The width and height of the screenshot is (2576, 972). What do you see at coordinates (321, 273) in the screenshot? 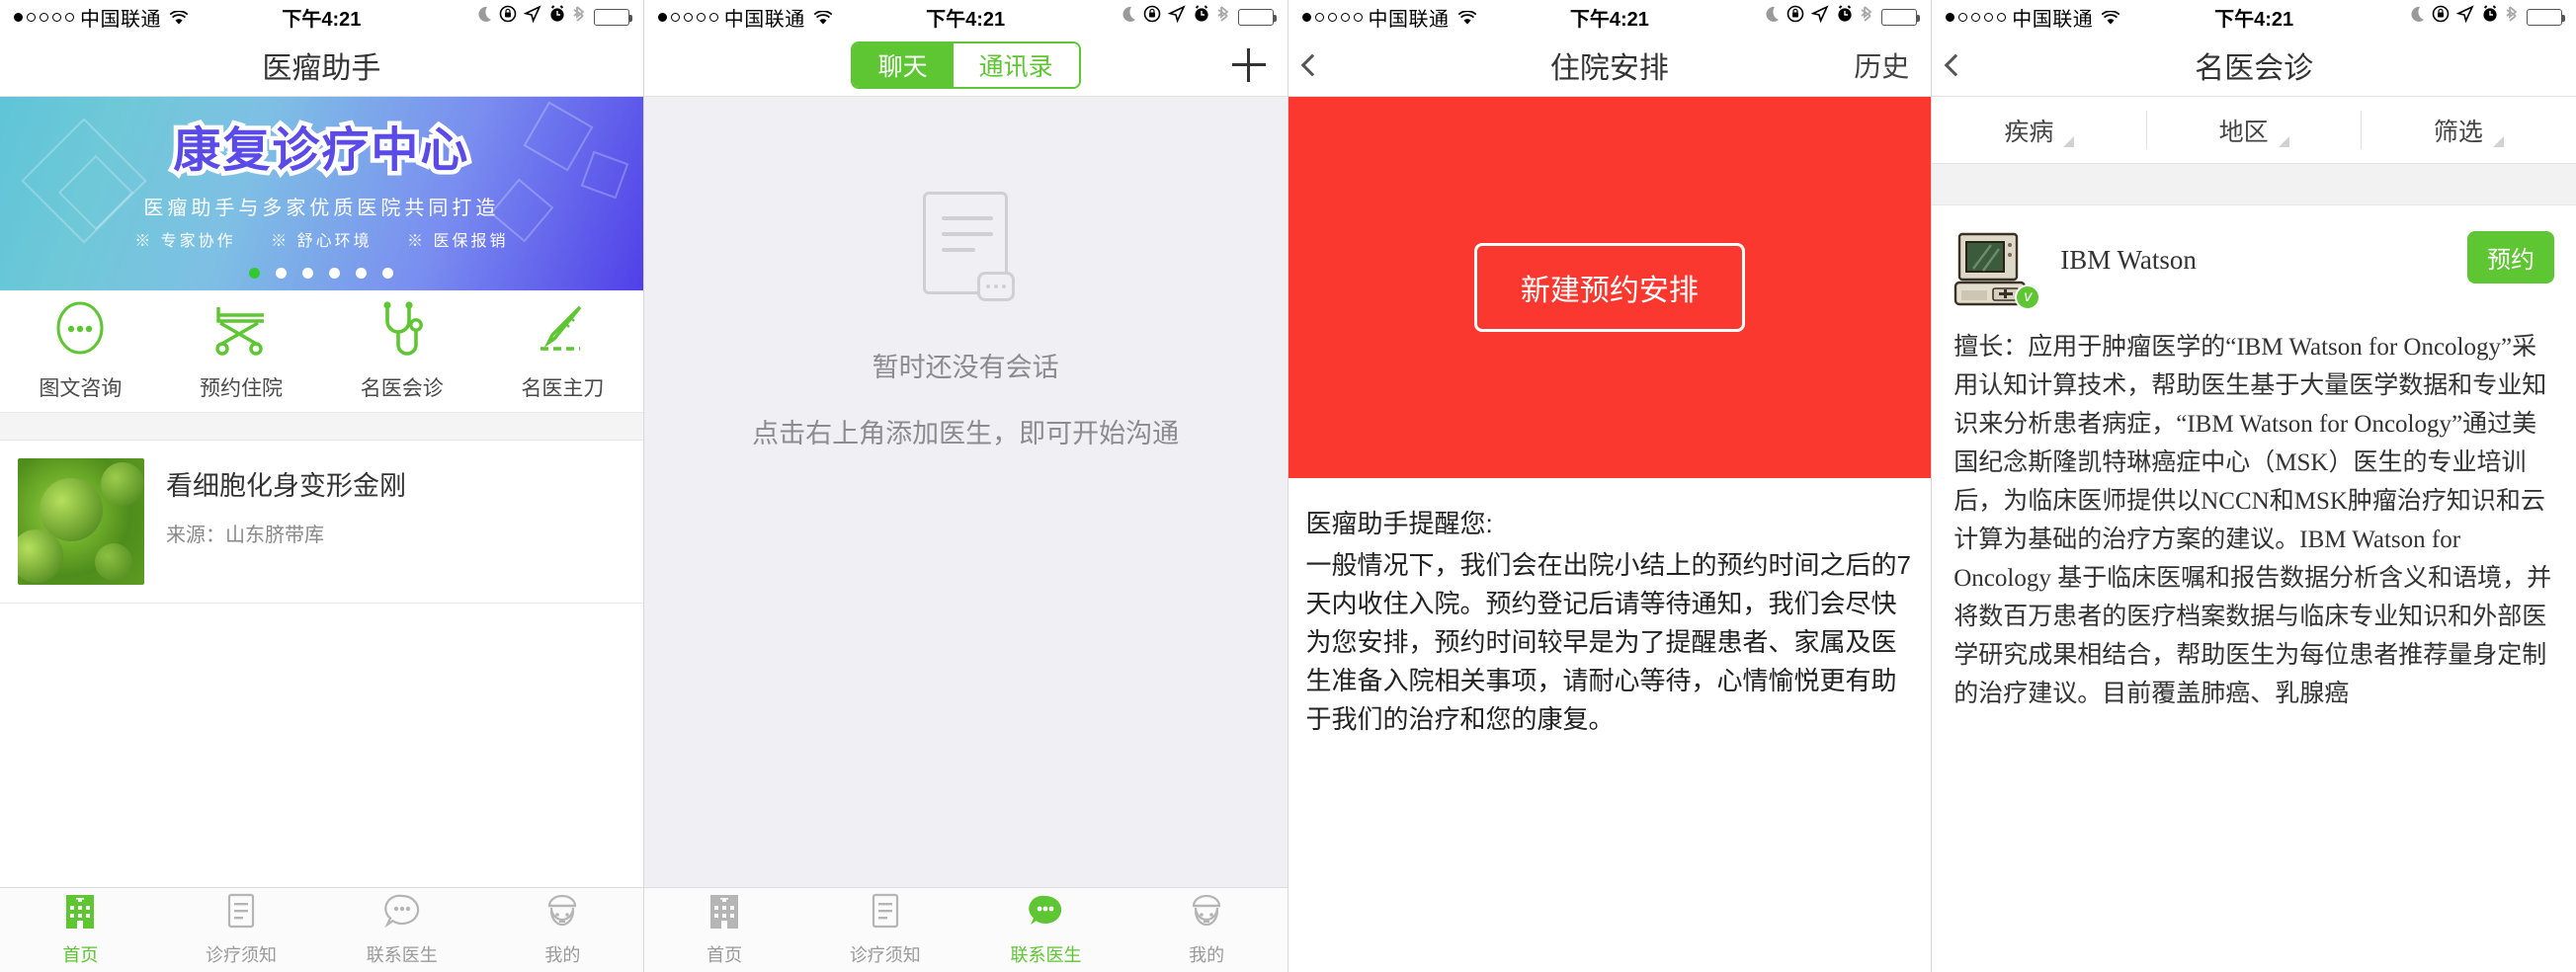
I see `banner-pagination` at bounding box center [321, 273].